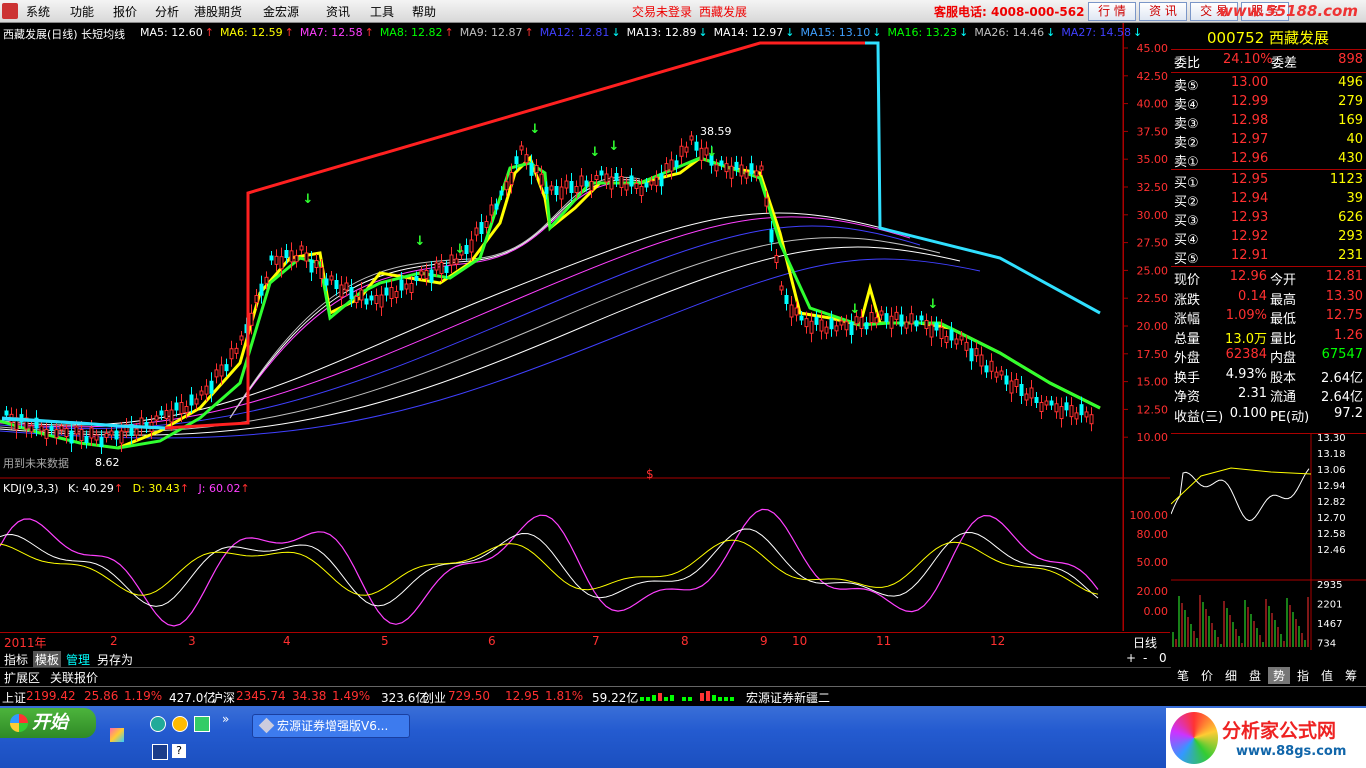 This screenshot has height=768, width=1366. Describe the element at coordinates (1288, 11) in the screenshot. I see `watermark: www.55188.com` at that location.